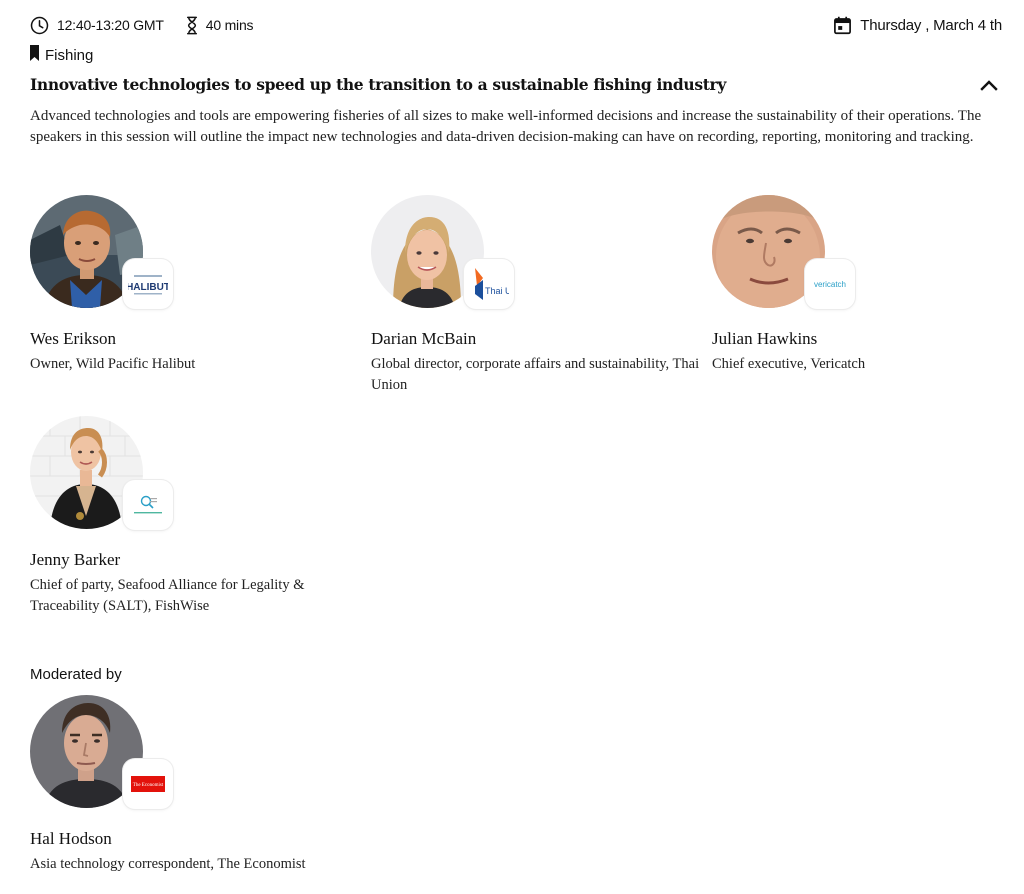  What do you see at coordinates (931, 25) in the screenshot?
I see `session-date-text: Thursday , March 4 th` at bounding box center [931, 25].